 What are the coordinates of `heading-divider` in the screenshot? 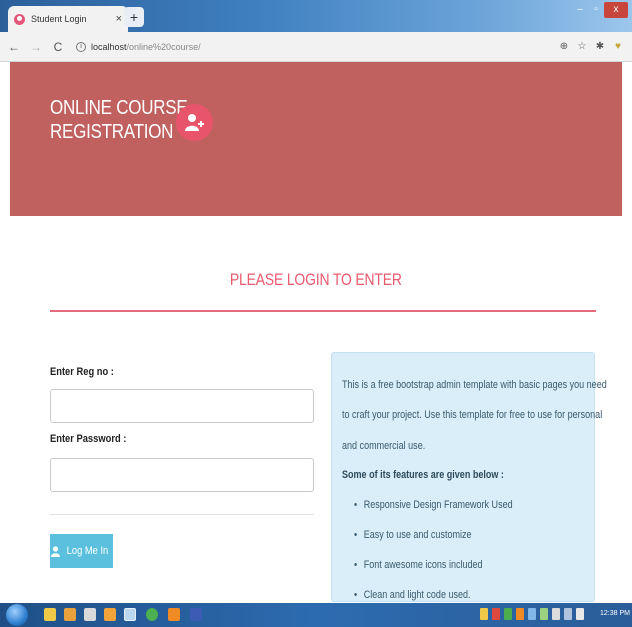 It's located at (323, 311).